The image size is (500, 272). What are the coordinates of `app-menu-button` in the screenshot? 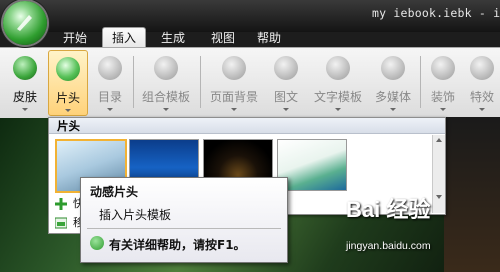 It's located at (25, 23).